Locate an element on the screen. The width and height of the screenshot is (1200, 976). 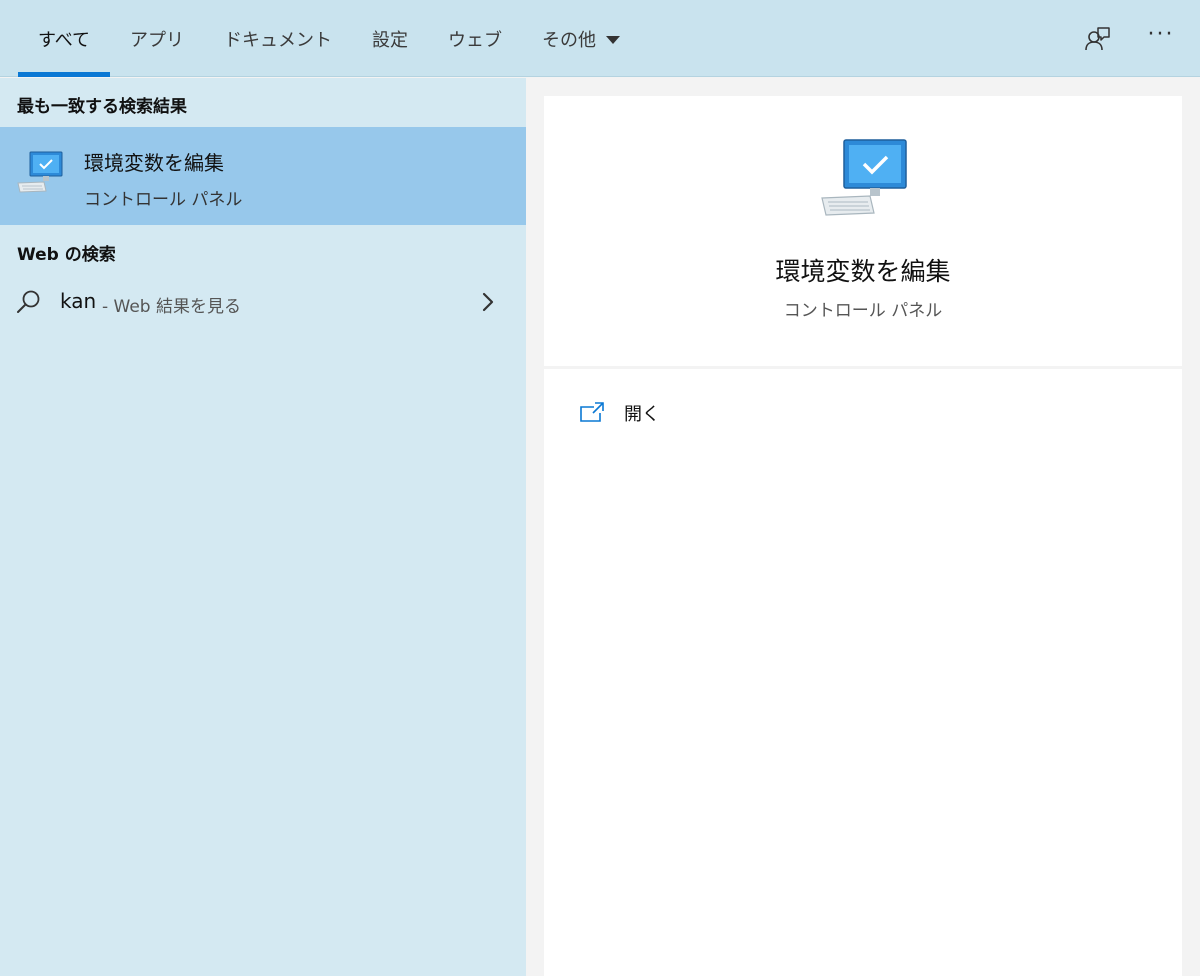
preview-subtitle: コントロール パネル is located at coordinates (863, 311).